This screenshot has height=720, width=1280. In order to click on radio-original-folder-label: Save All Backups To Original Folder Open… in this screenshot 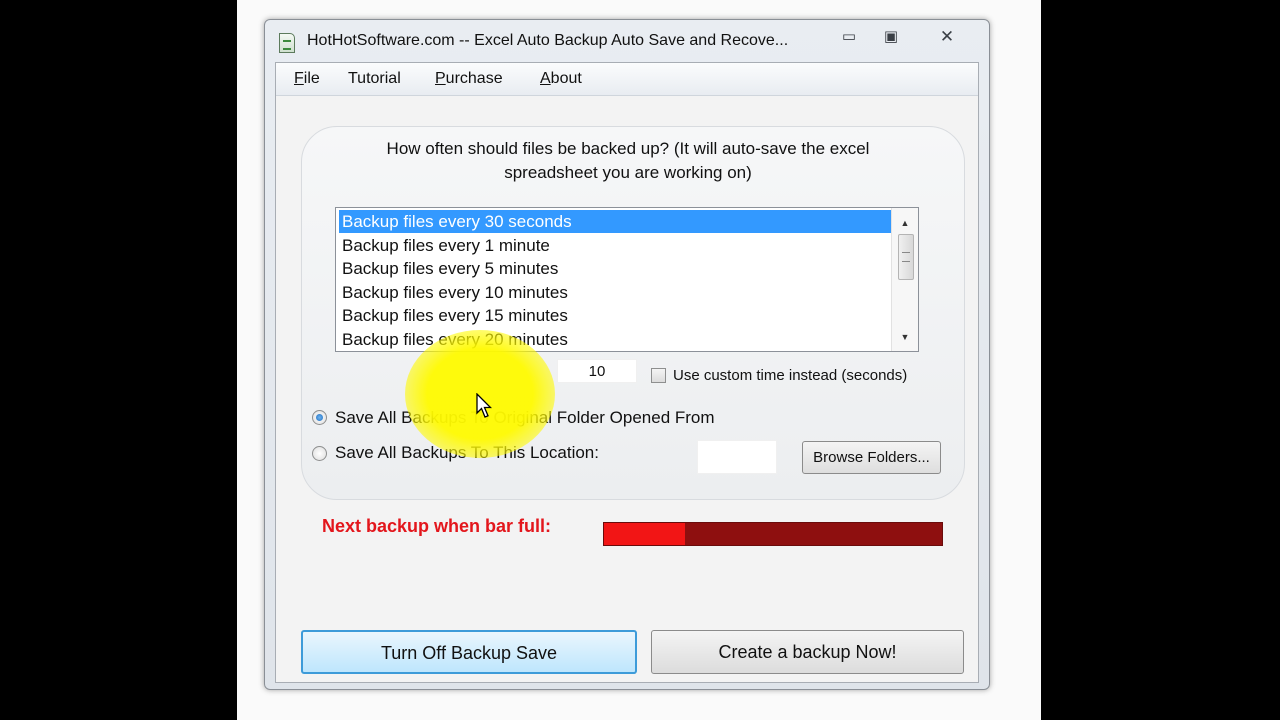, I will do `click(525, 417)`.